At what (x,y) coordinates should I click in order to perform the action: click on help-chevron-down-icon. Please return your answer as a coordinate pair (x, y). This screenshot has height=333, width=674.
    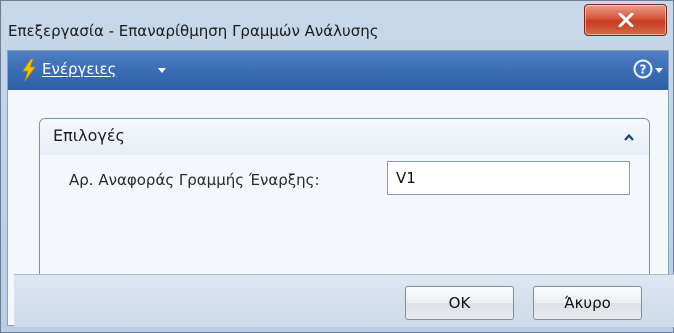
    Looking at the image, I should click on (659, 70).